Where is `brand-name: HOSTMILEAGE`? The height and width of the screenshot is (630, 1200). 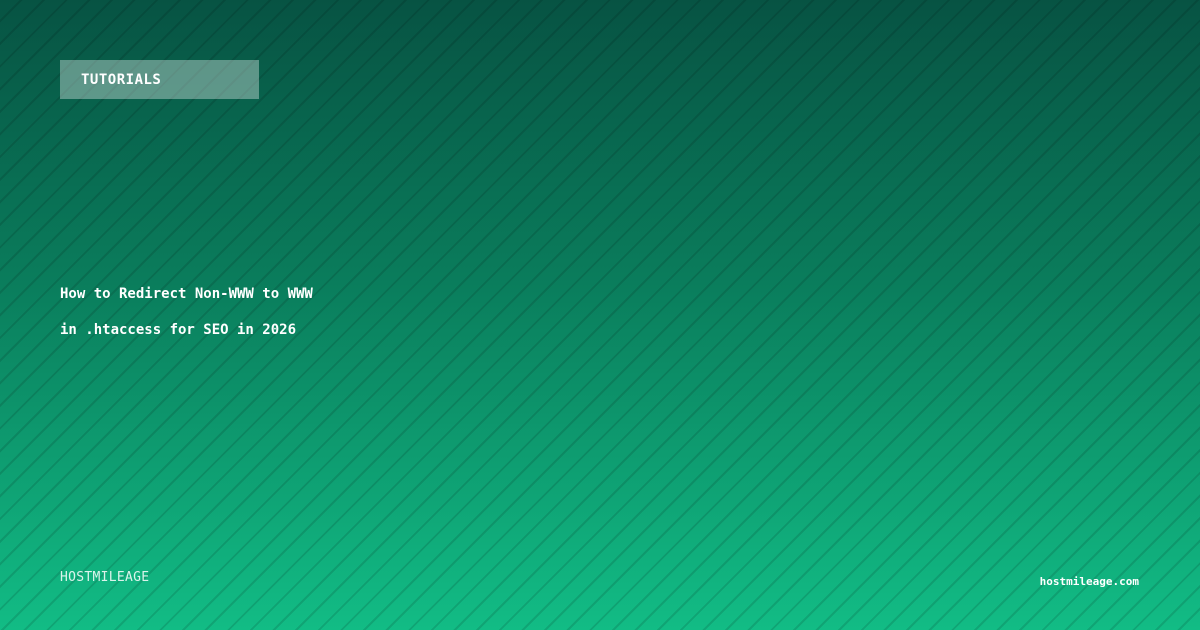 brand-name: HOSTMILEAGE is located at coordinates (105, 577).